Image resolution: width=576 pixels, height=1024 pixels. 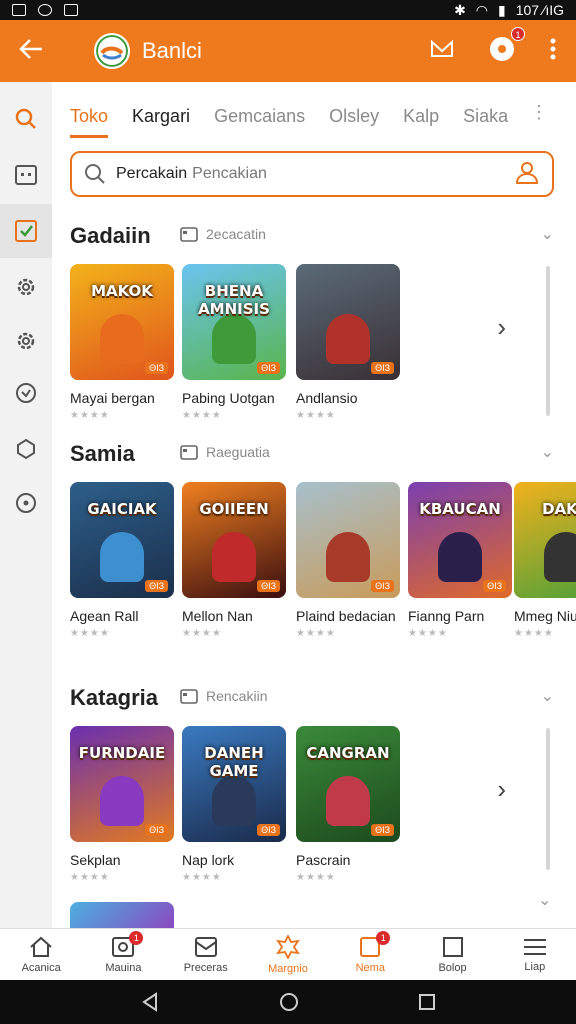 I want to click on app-card: MAKOK ΘIЗ Mayai bergan ★★★★, so click(x=122, y=342).